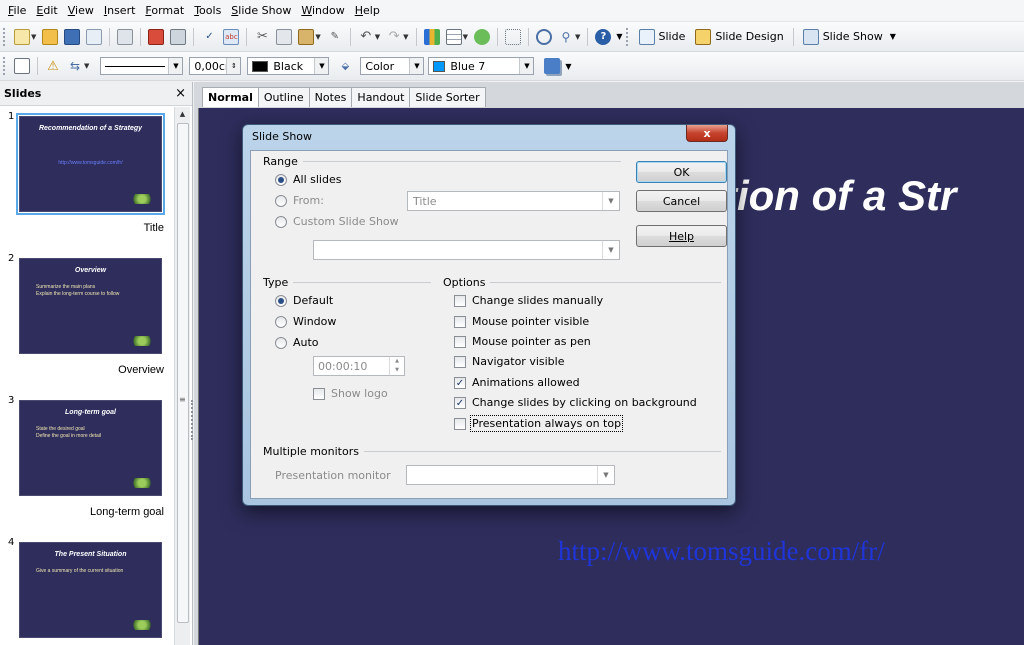 This screenshot has height=645, width=1024. Describe the element at coordinates (366, 37) in the screenshot. I see `undo-icon: ↶` at that location.